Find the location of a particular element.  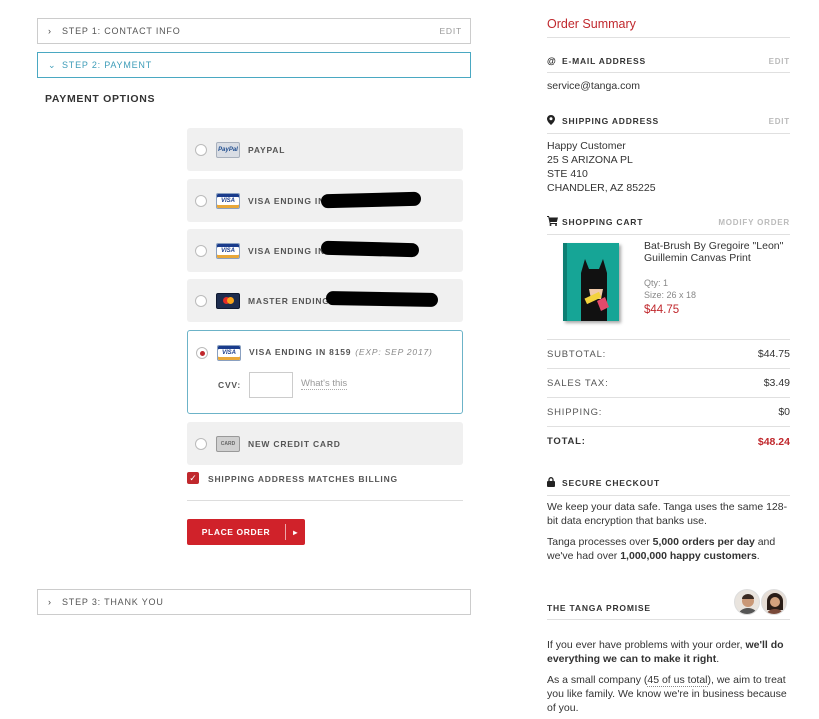

subtotal-row: SUBTOTAL: $44.75 is located at coordinates (668, 354).